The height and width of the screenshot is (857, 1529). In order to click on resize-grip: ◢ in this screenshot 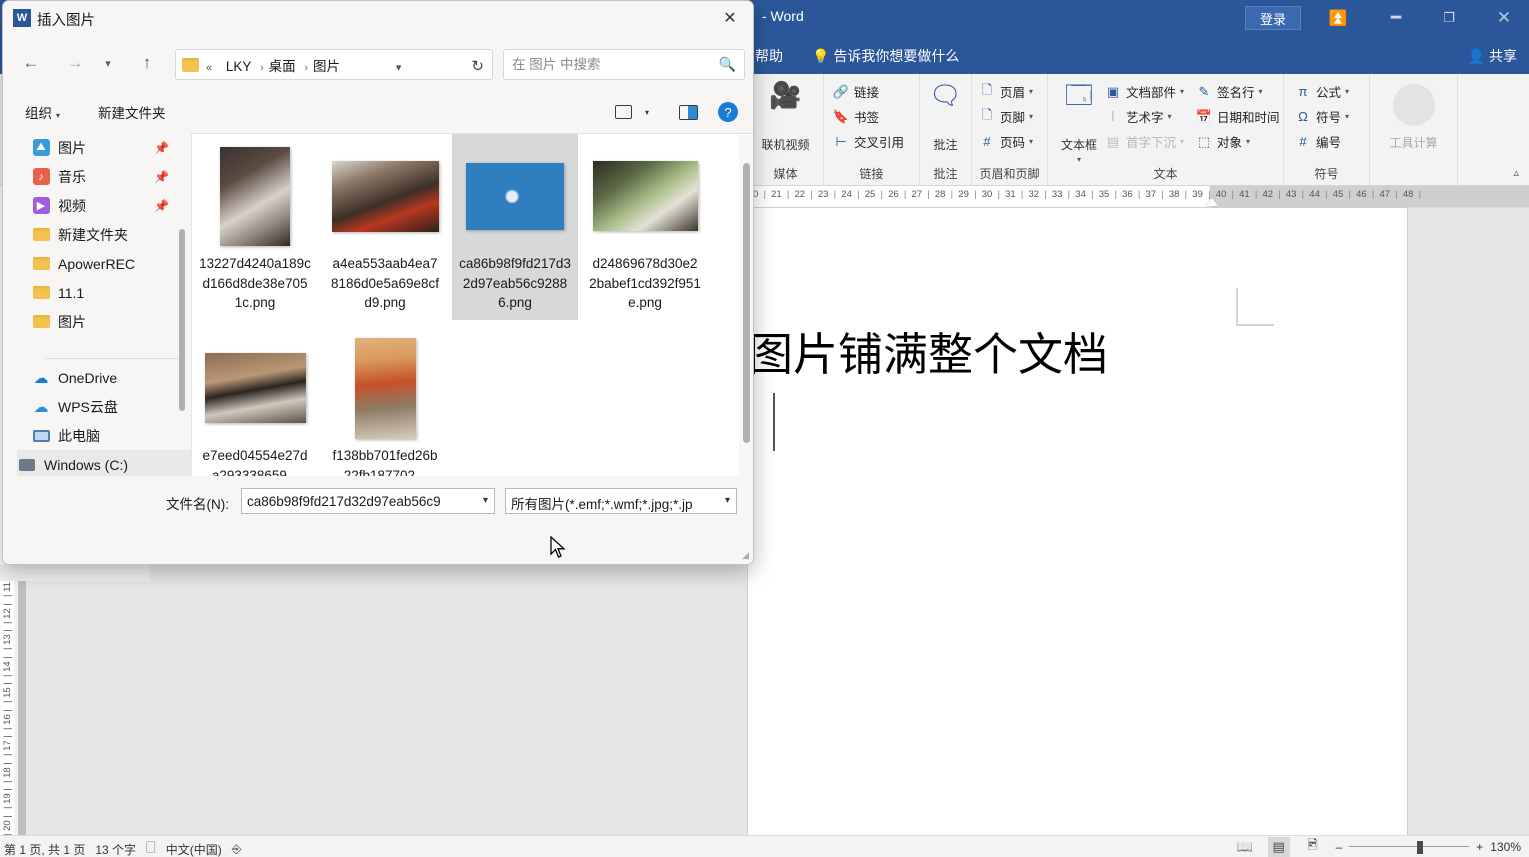, I will do `click(745, 555)`.